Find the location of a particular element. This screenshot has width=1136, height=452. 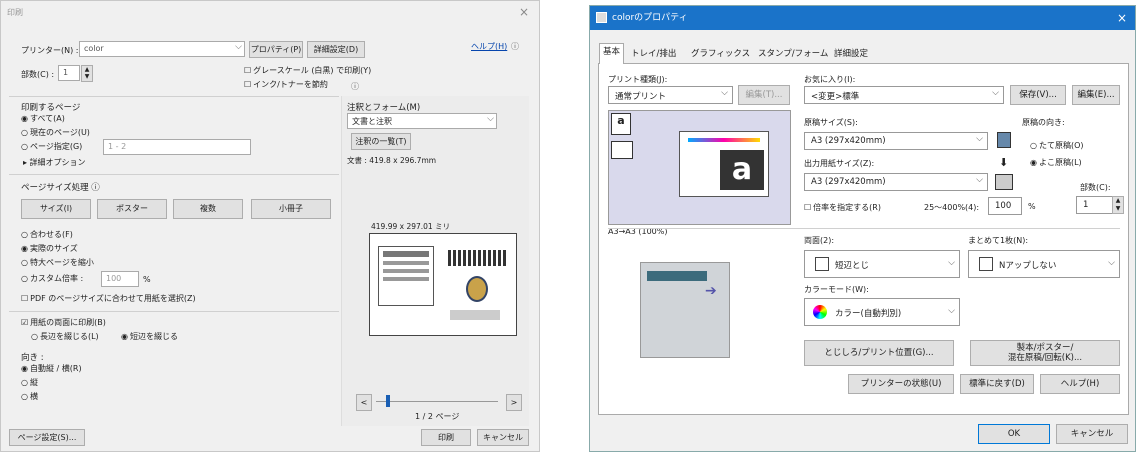

print-button: 印刷 is located at coordinates (446, 437).